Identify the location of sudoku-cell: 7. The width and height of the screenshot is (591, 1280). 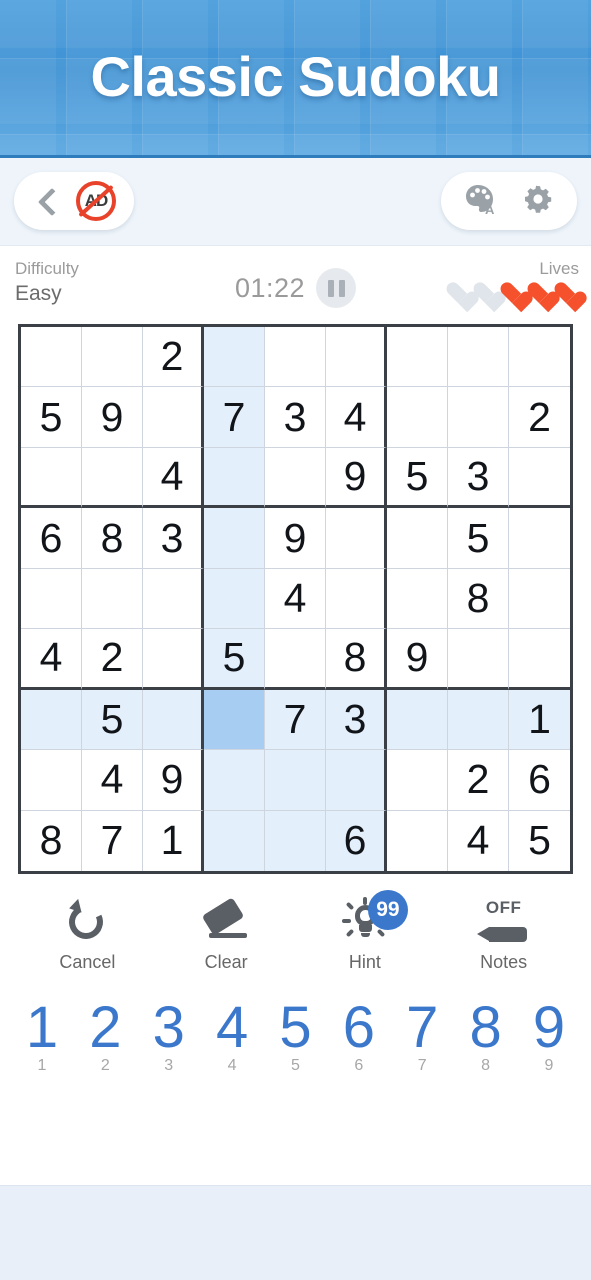
(112, 840).